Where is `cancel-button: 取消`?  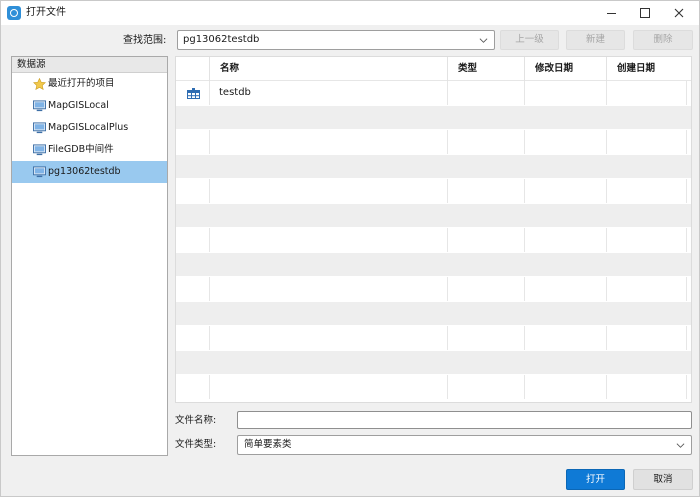 cancel-button: 取消 is located at coordinates (663, 479).